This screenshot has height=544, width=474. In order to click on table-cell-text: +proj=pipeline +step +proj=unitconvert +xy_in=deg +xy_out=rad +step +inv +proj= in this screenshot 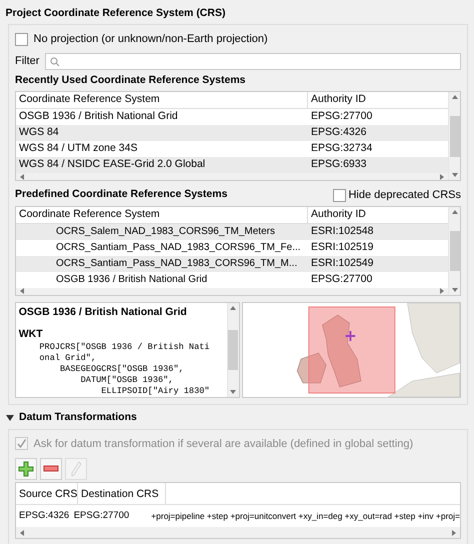, I will do `click(305, 516)`.